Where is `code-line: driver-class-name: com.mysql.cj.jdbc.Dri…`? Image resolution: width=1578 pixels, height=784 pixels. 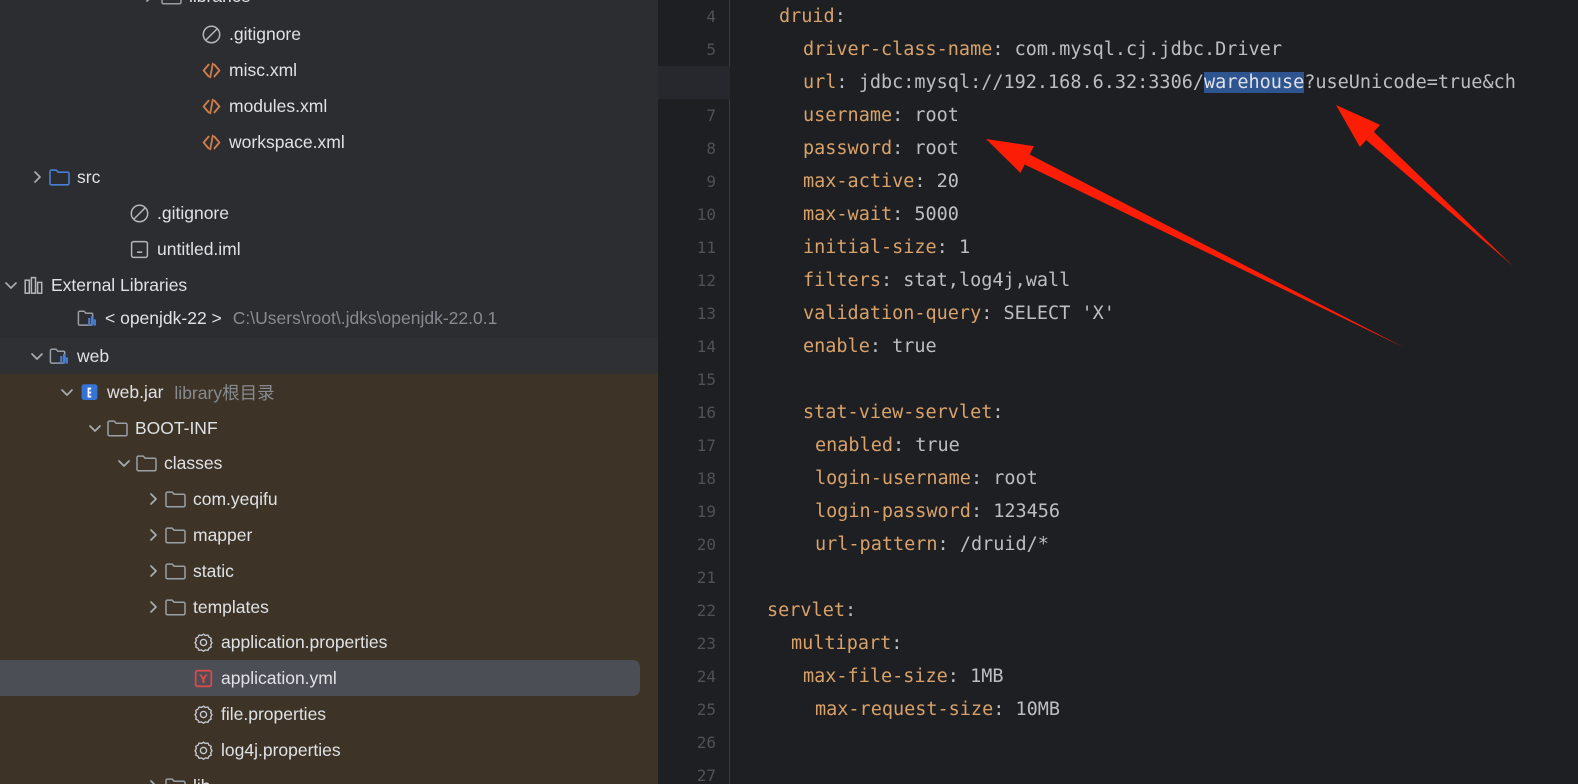
code-line: driver-class-name: com.mysql.cj.jdbc.Dri… is located at coordinates (1154, 49).